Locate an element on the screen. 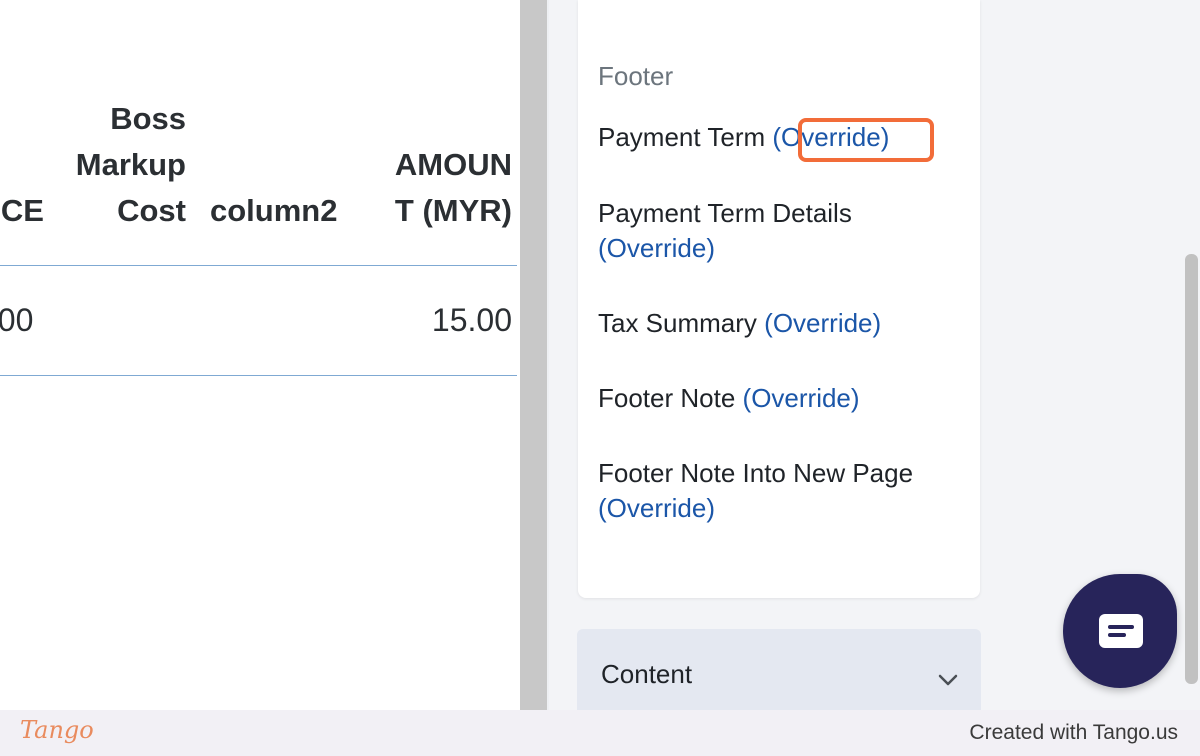  setting-tax-summary: Tax Summary (Override) is located at coordinates (783, 323).